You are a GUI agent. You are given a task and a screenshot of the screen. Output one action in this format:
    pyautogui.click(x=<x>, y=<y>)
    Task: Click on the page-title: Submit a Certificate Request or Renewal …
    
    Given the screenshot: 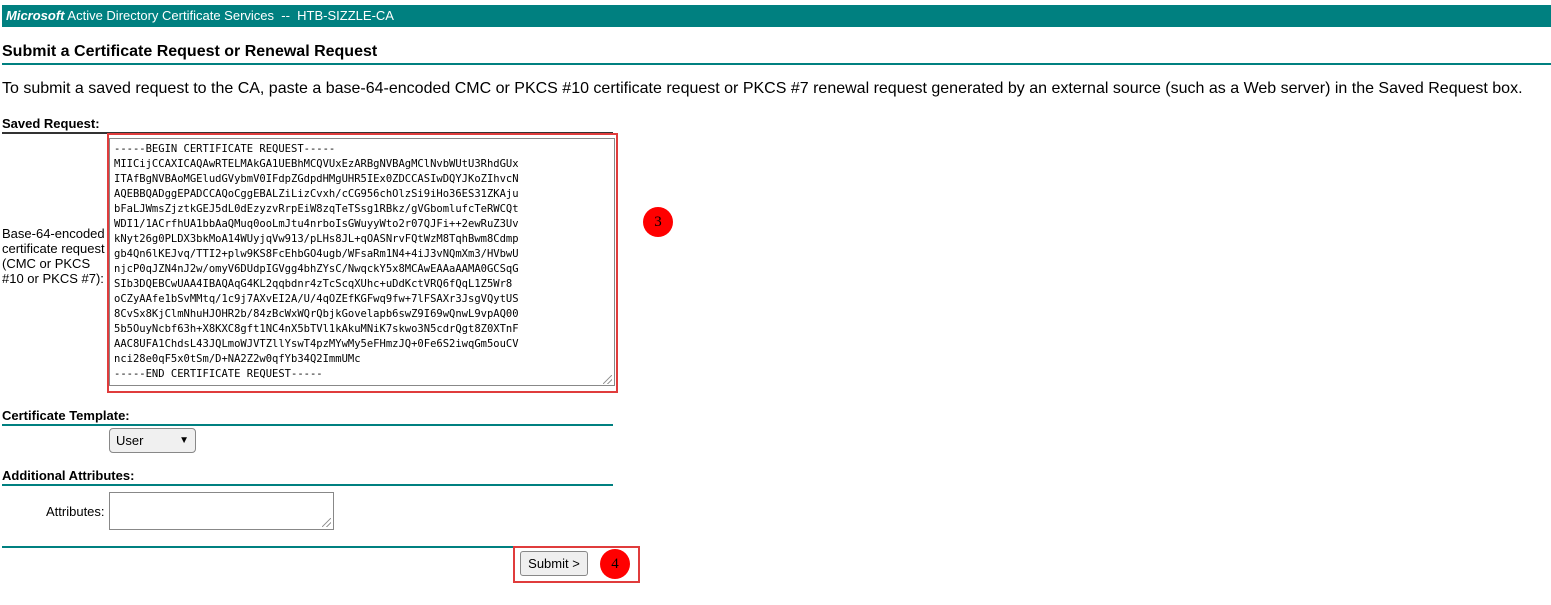 What is the action you would take?
    pyautogui.click(x=776, y=54)
    